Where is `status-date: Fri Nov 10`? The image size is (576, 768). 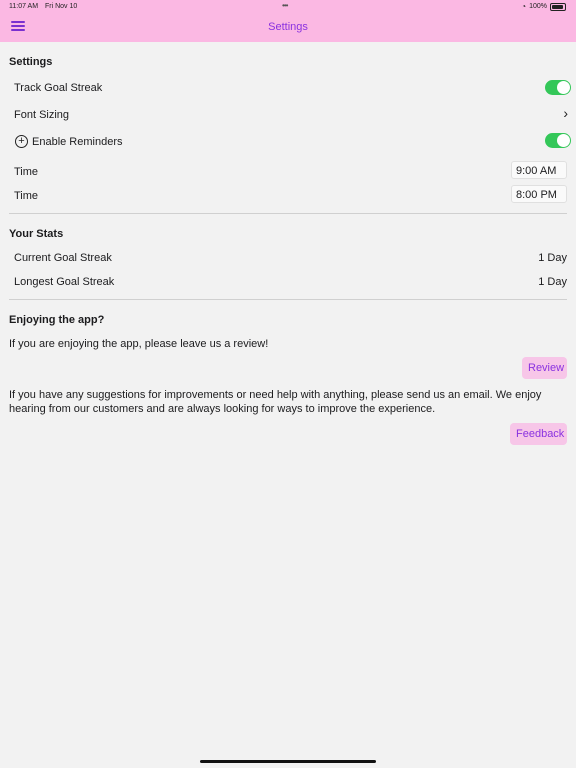 status-date: Fri Nov 10 is located at coordinates (61, 6).